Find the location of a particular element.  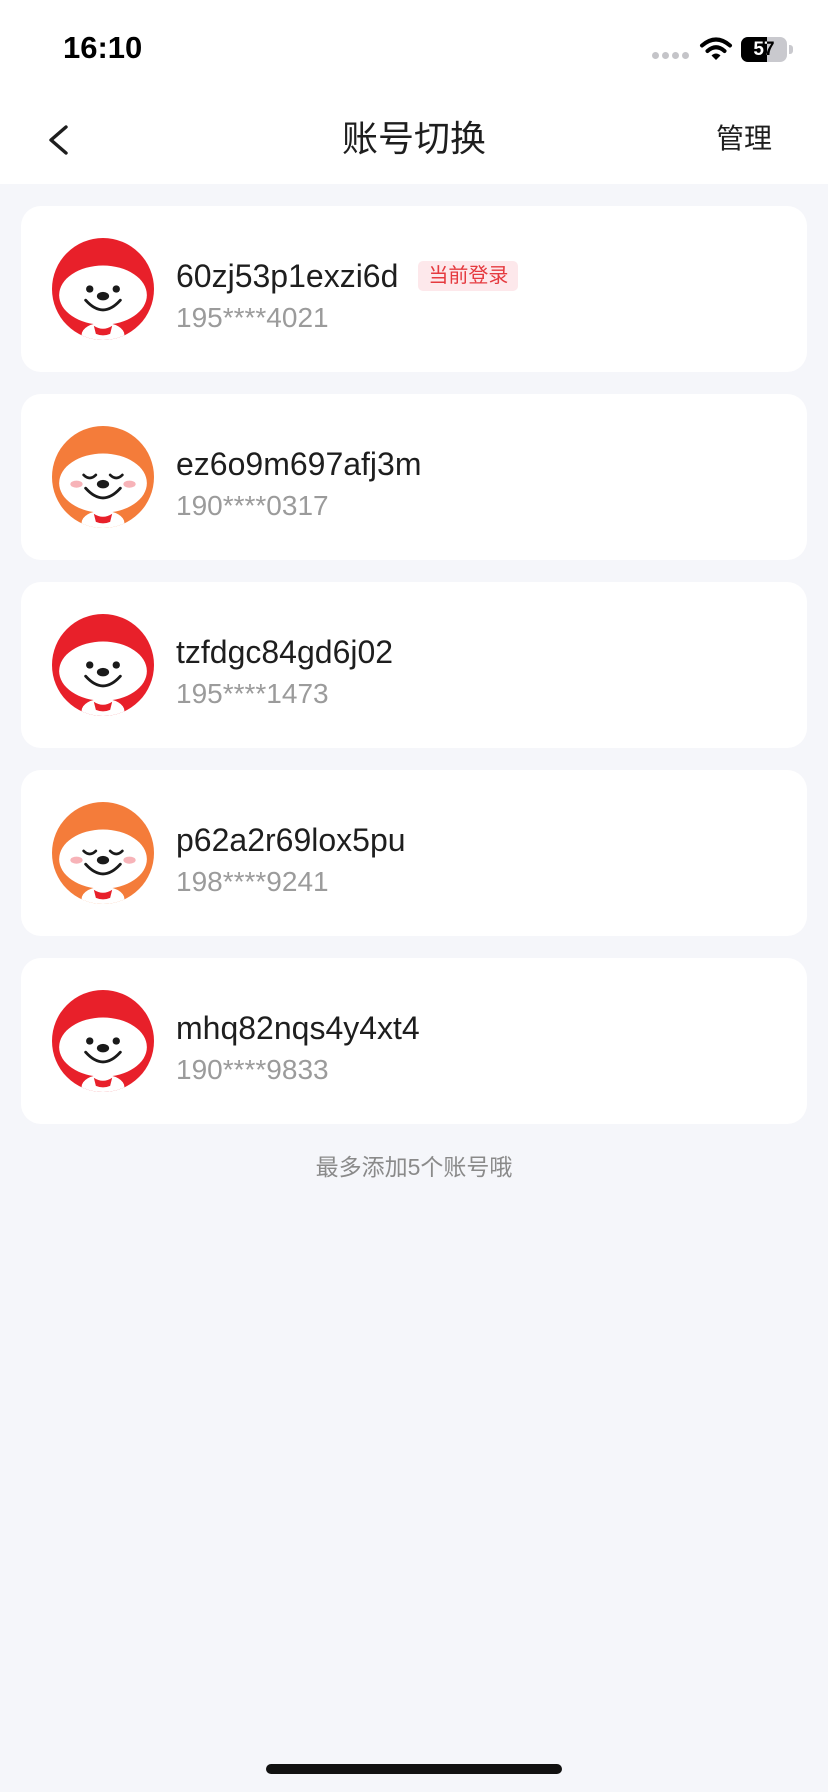

name-row: ez6o9m697afj3m is located at coordinates (476, 464).